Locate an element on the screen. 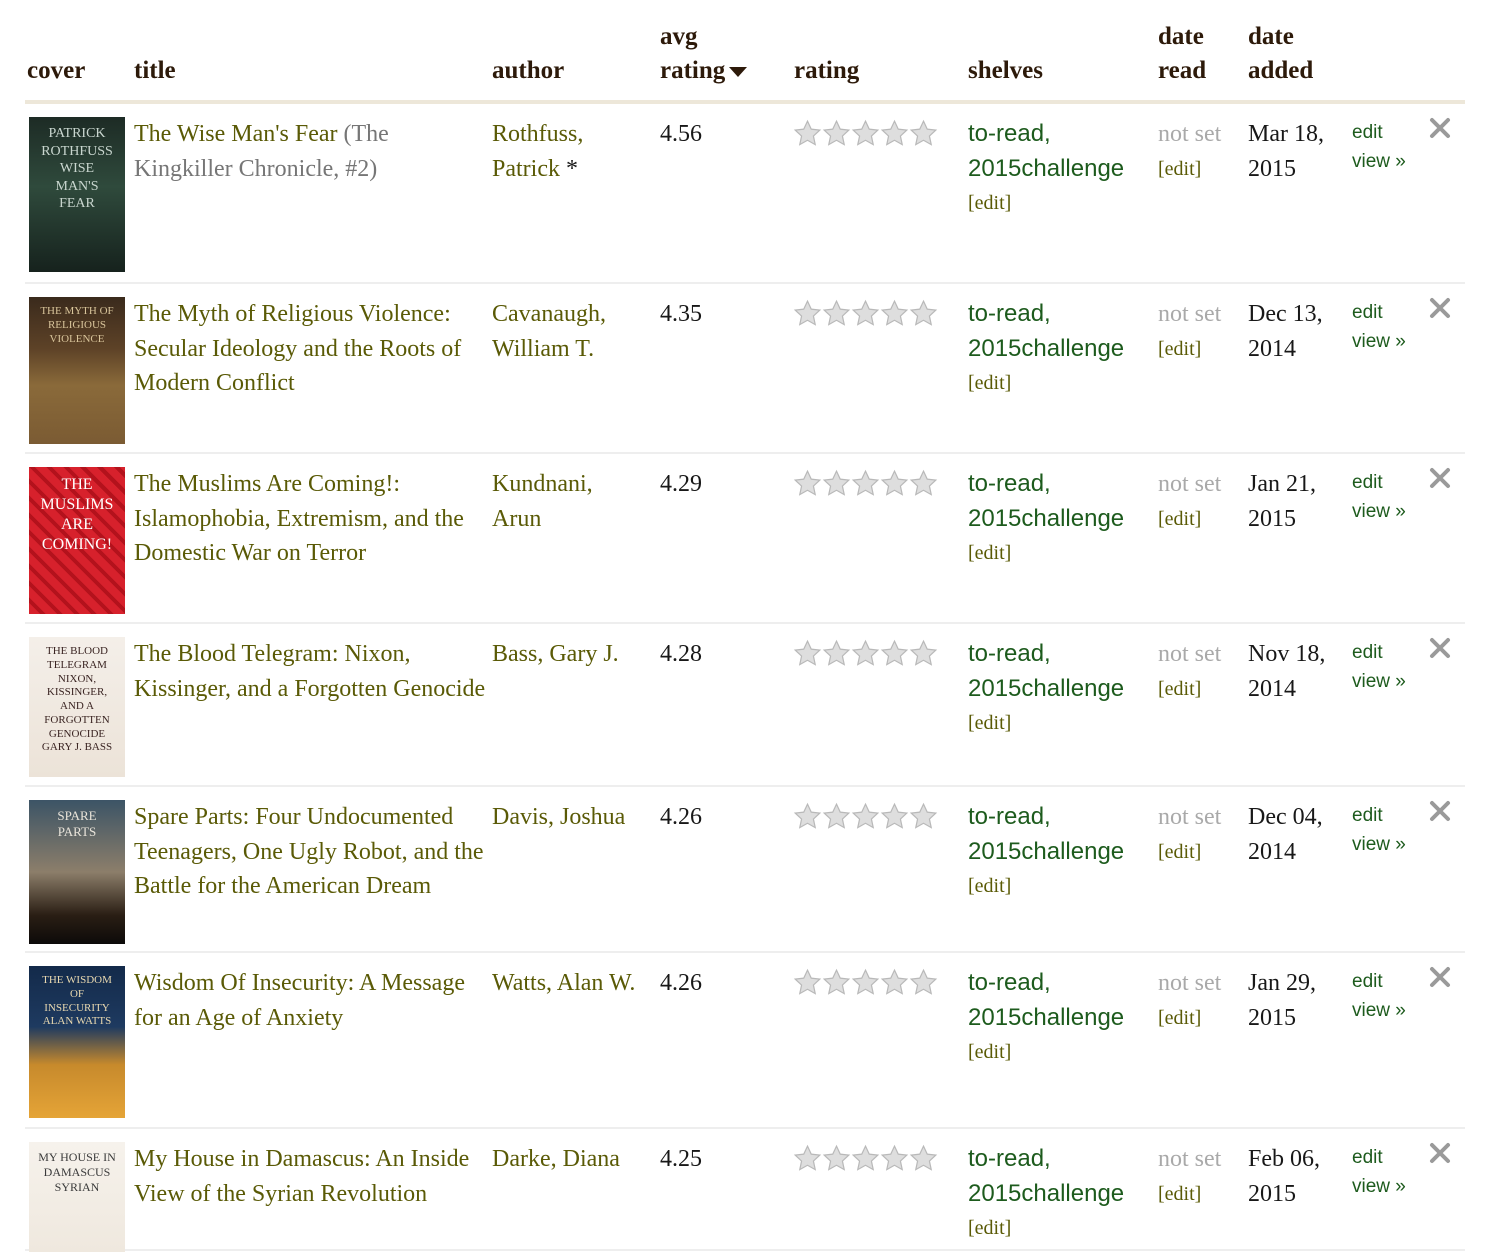 This screenshot has height=1252, width=1500. author-link: Davis, Joshua is located at coordinates (572, 817).